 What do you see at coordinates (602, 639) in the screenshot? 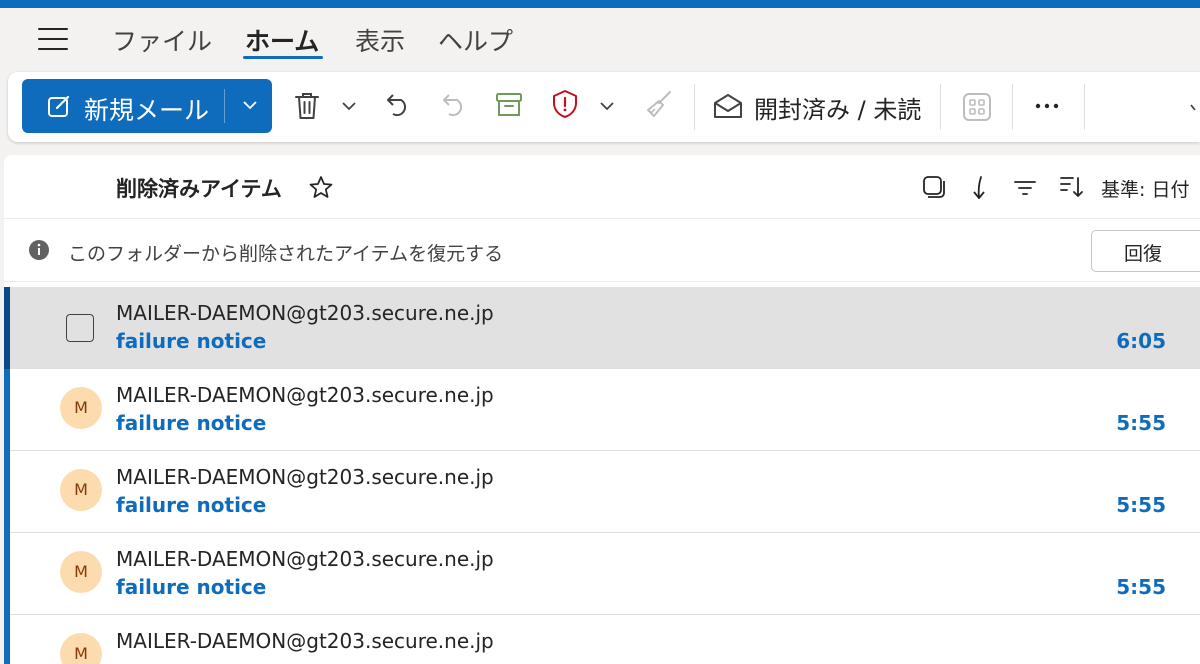
I see `message-row: M MAILER-DAEMON@gt203.secure.ne.jp` at bounding box center [602, 639].